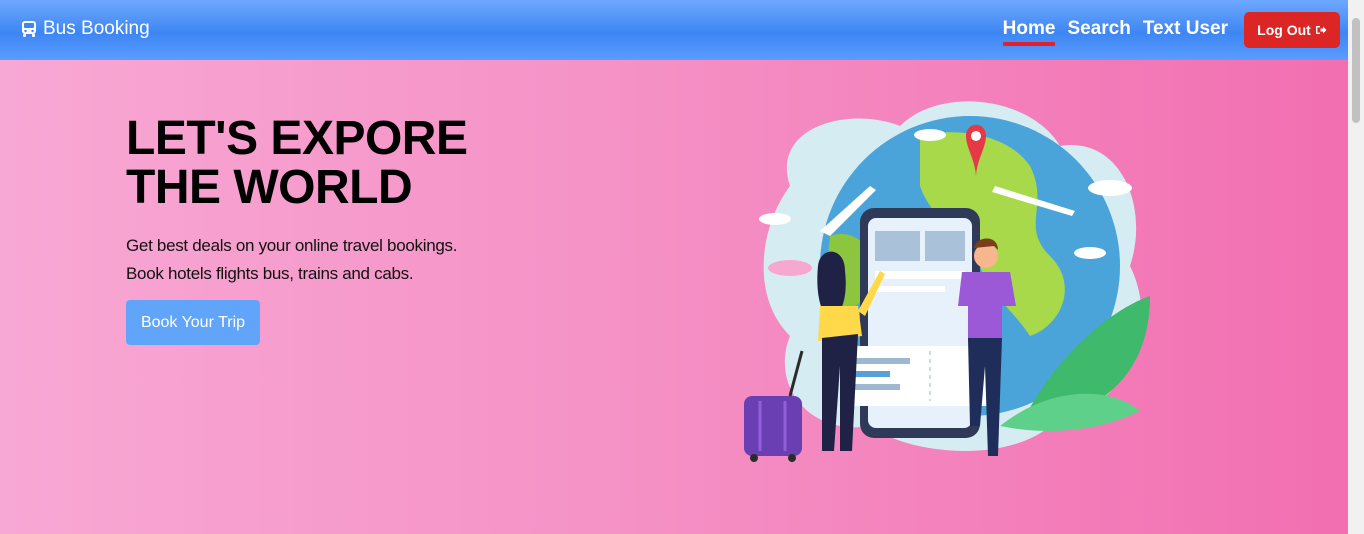  I want to click on headline-line-1: LET'S EXPORE, so click(297, 138).